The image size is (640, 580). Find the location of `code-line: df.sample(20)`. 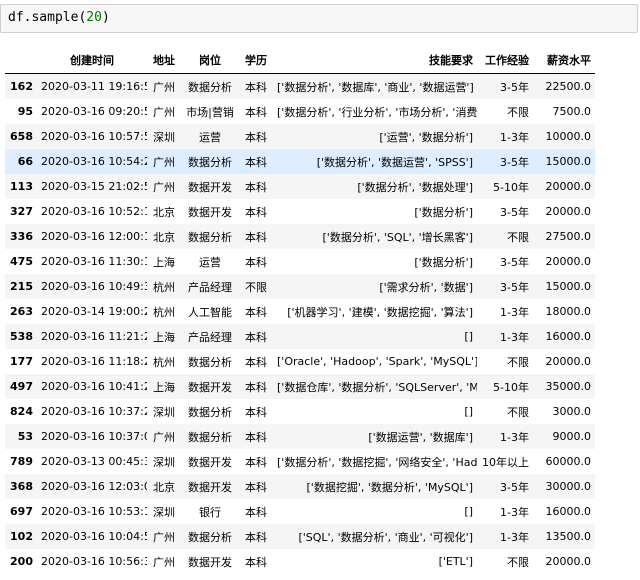

code-line: df.sample(20) is located at coordinates (59, 17).